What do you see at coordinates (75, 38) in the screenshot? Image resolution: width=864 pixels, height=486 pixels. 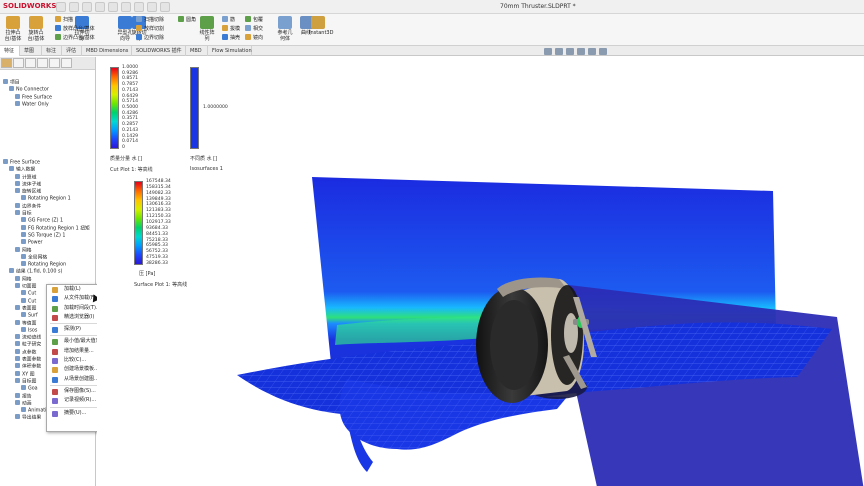 I see `ribbon-small-button: 边界凸台/基体` at bounding box center [75, 38].